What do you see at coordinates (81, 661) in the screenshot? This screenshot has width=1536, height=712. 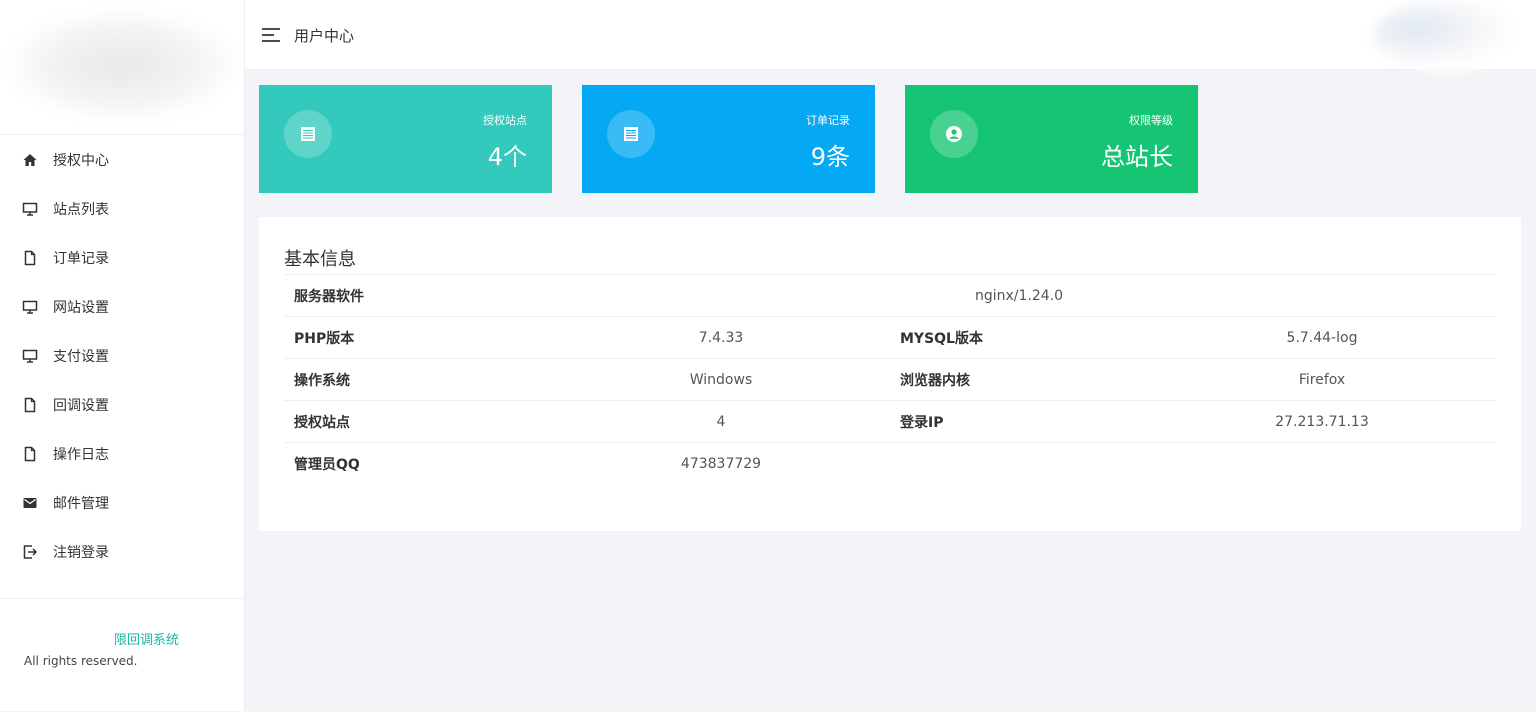 I see `footer-copyright: All rights reserved.` at bounding box center [81, 661].